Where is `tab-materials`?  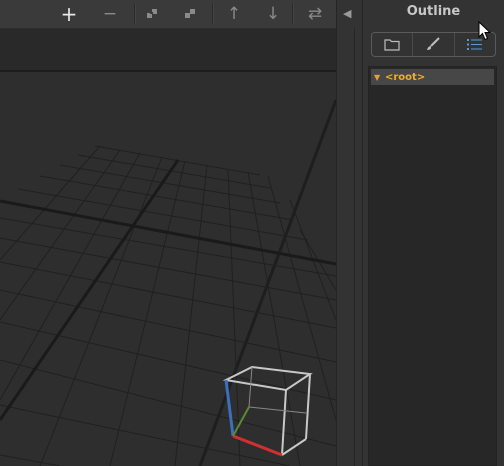
tab-materials is located at coordinates (432, 44).